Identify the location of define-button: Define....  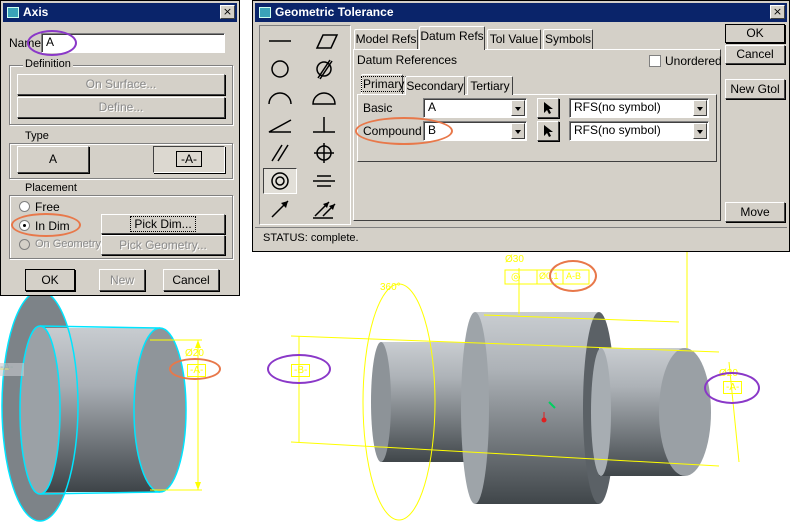
(121, 107).